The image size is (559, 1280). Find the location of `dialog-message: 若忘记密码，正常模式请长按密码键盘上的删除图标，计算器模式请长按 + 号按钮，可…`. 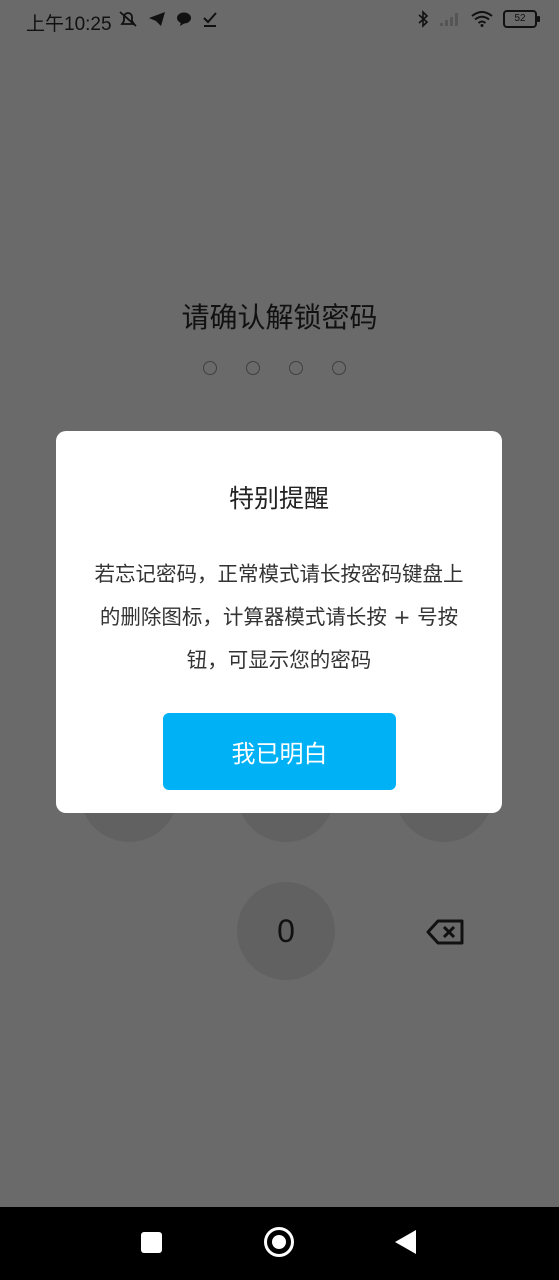

dialog-message: 若忘记密码，正常模式请长按密码键盘上的删除图标，计算器模式请长按 + 号按钮，可… is located at coordinates (279, 617).